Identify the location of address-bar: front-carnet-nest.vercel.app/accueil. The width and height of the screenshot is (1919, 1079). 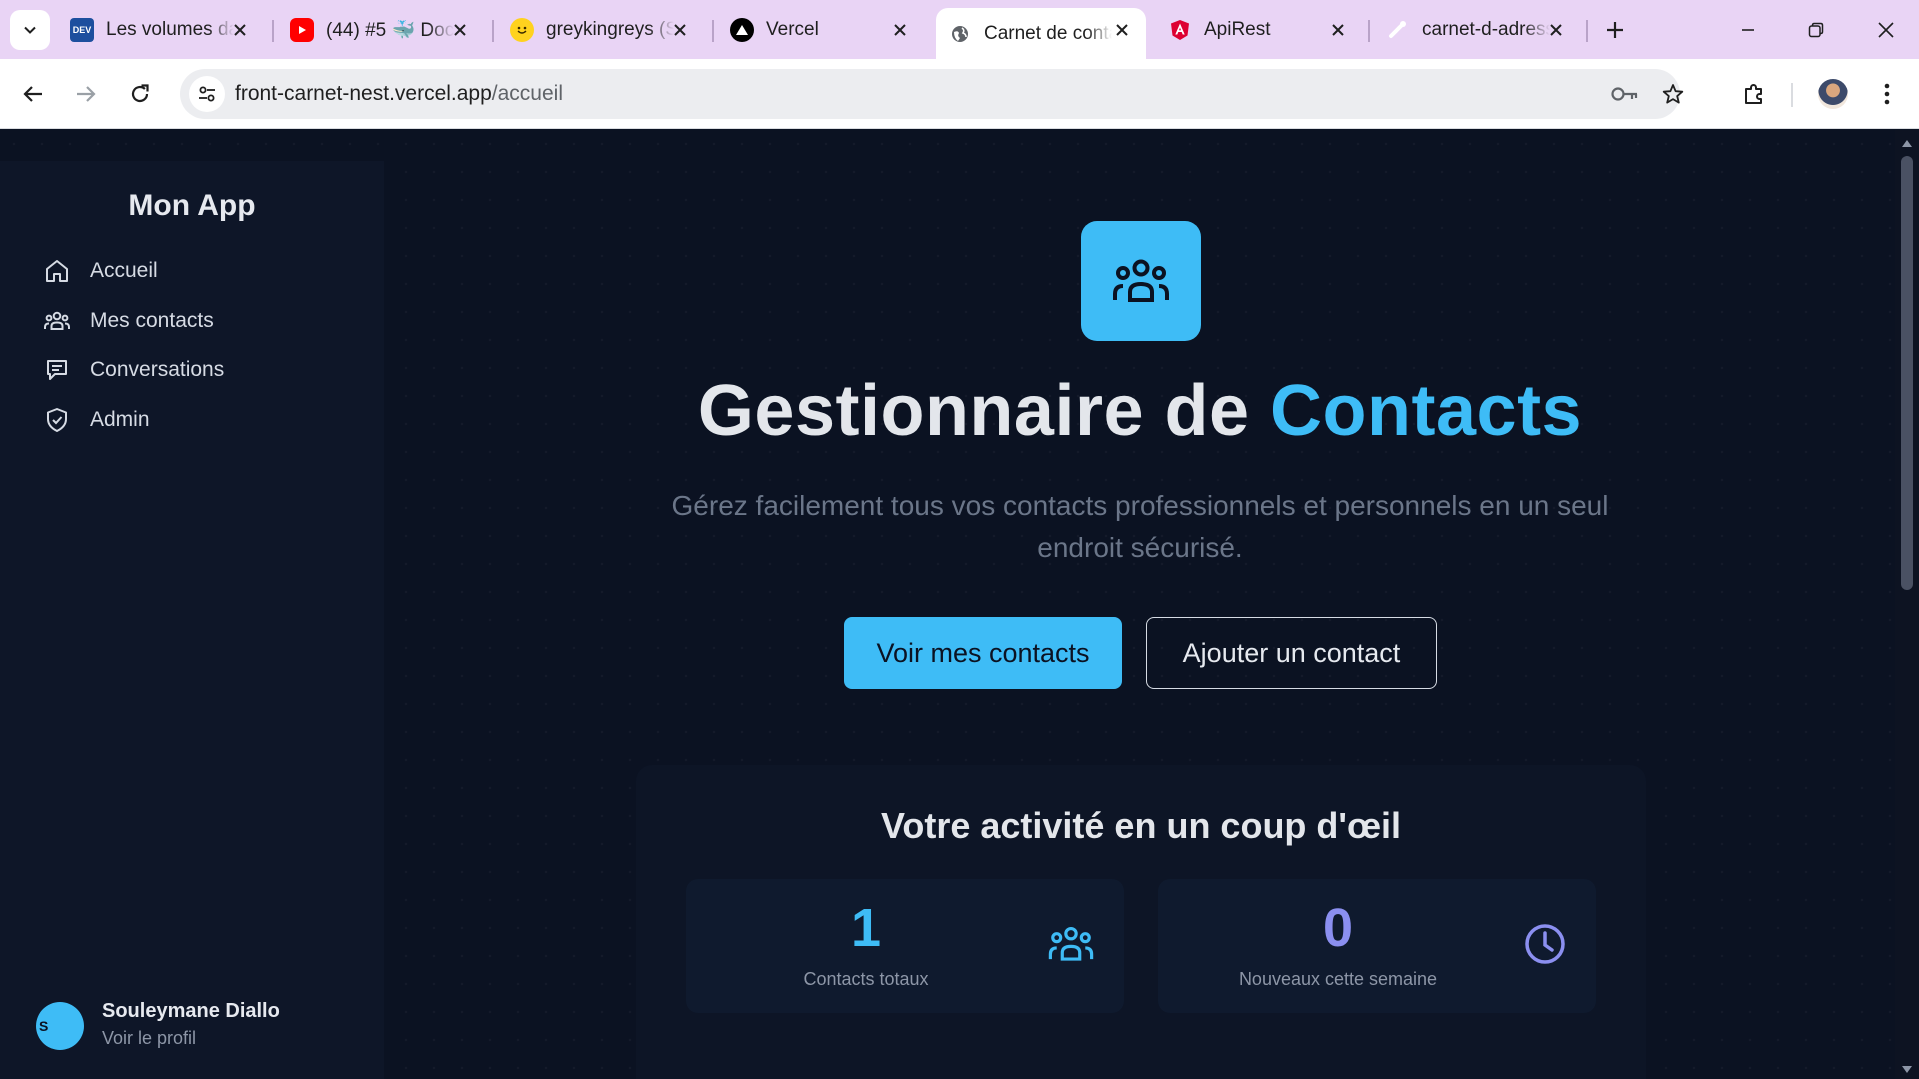
(932, 94).